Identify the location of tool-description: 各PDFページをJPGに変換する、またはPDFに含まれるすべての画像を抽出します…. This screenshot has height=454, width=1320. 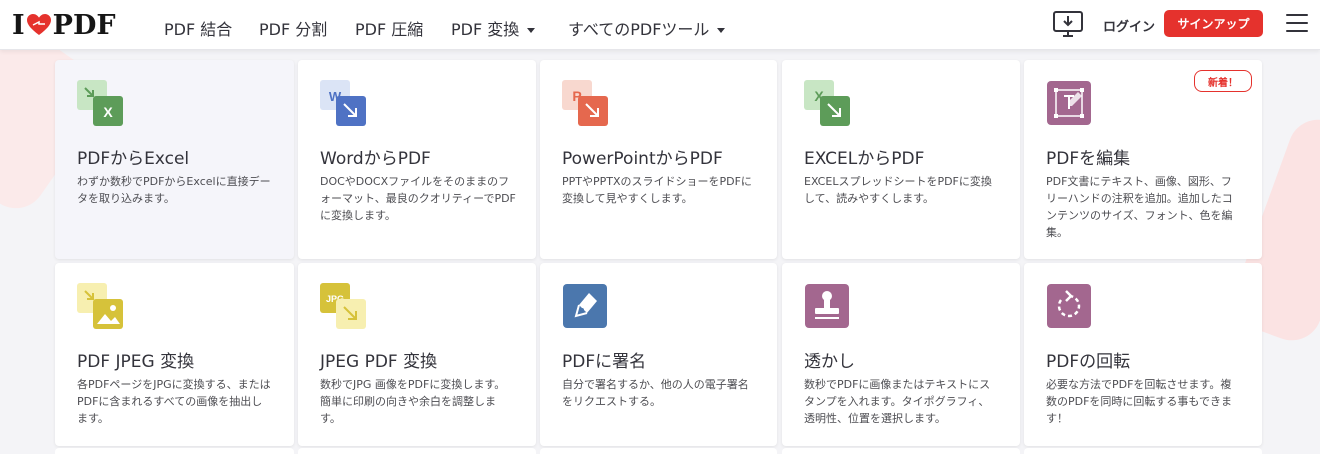
(174, 401).